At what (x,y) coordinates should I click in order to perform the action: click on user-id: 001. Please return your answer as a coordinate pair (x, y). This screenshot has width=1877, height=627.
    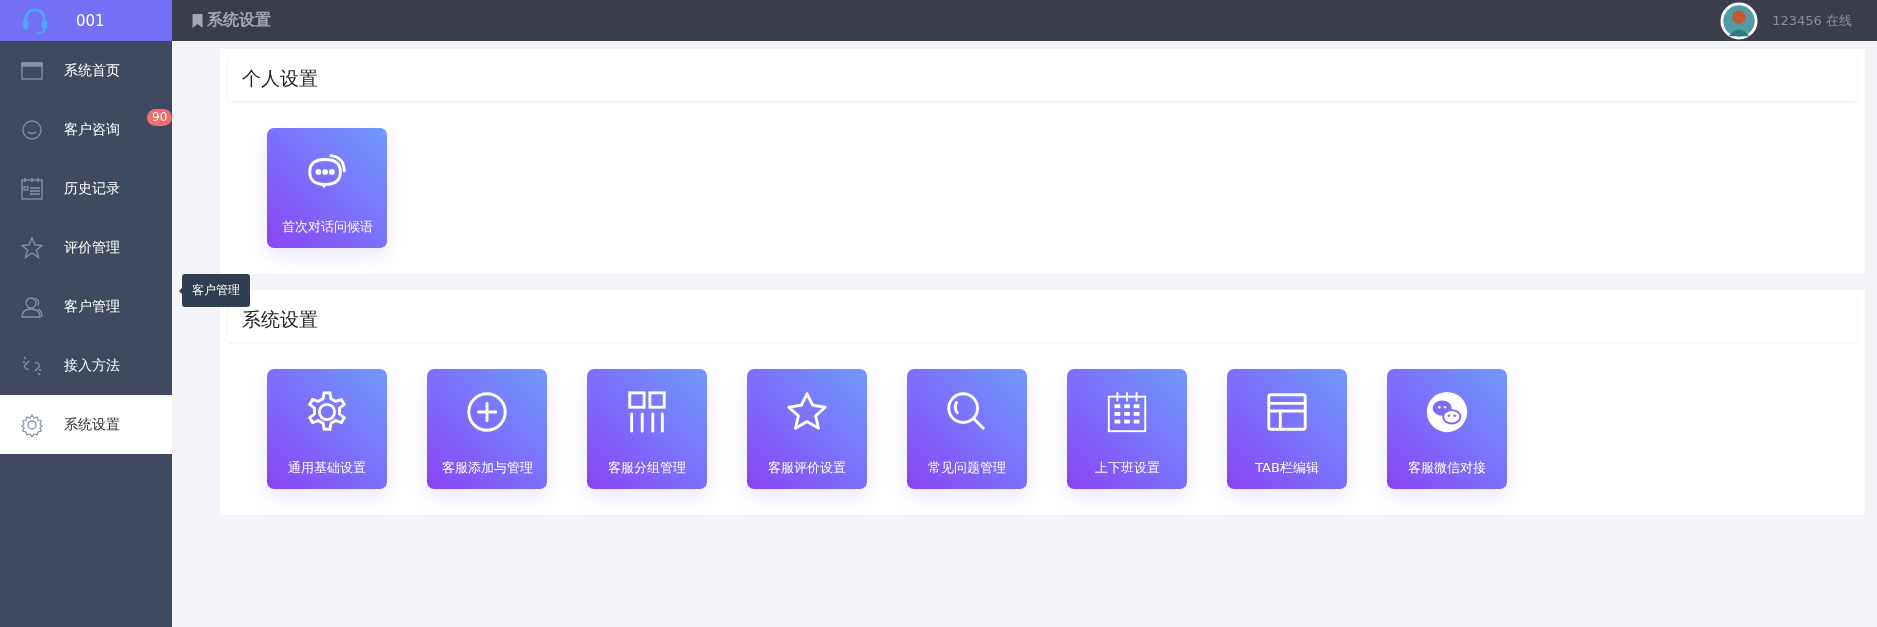
    Looking at the image, I should click on (90, 20).